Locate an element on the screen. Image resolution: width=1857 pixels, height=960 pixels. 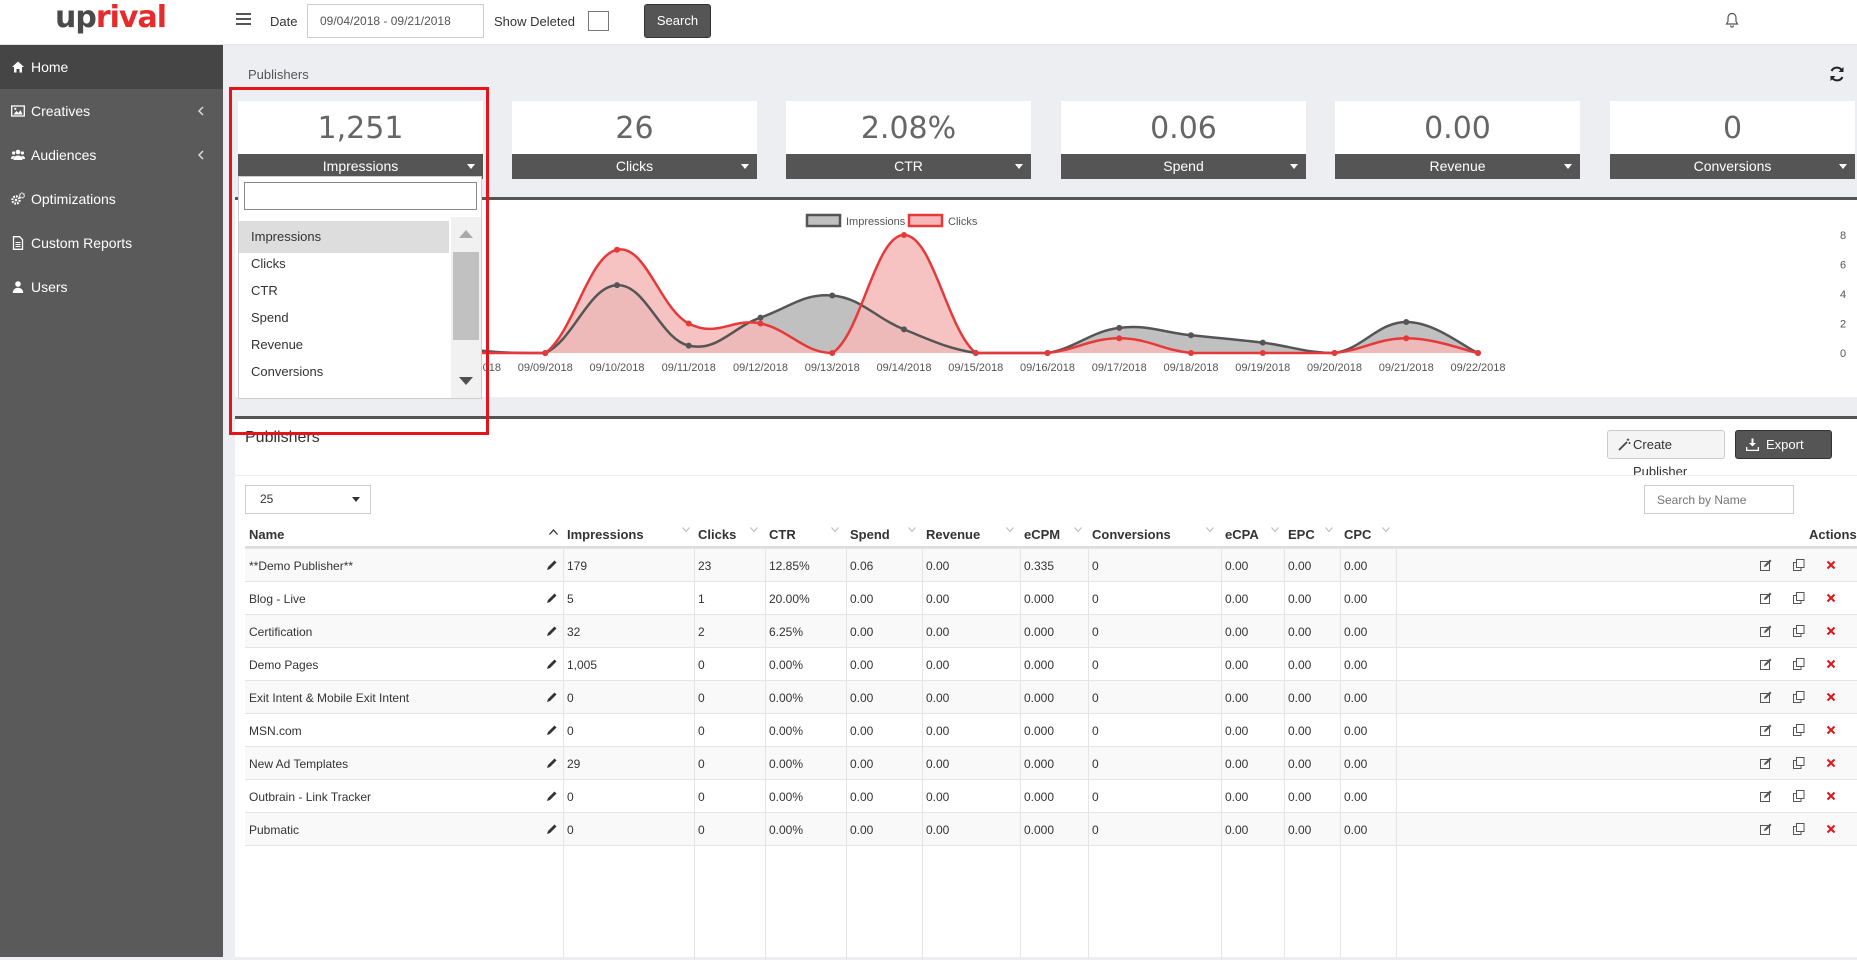
table-row is located at coordinates (1051, 902).